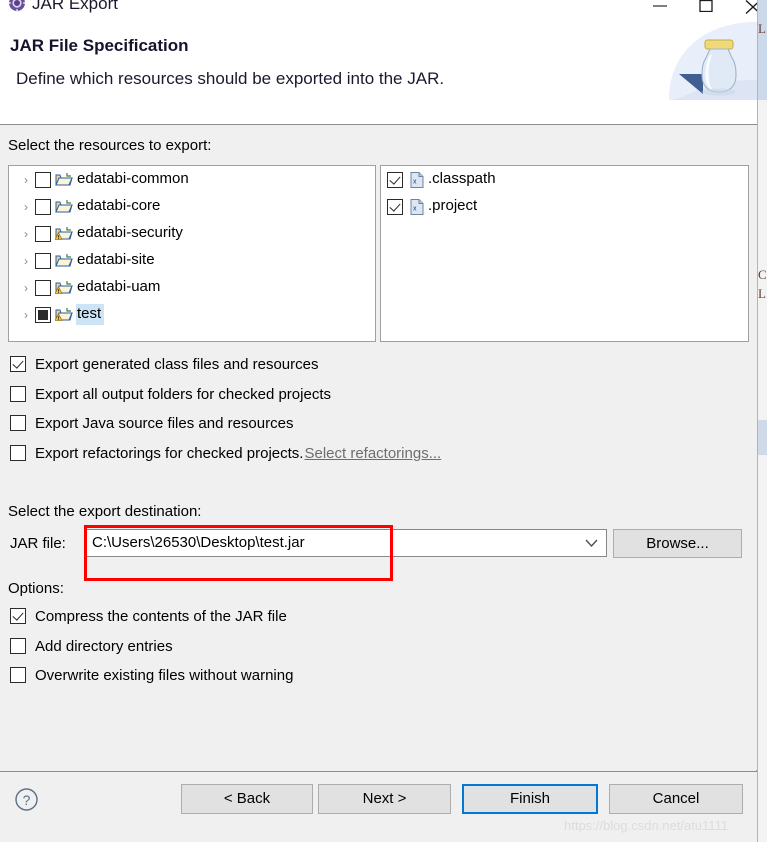 This screenshot has width=767, height=842. What do you see at coordinates (17, 6) in the screenshot?
I see `jar-export-icon` at bounding box center [17, 6].